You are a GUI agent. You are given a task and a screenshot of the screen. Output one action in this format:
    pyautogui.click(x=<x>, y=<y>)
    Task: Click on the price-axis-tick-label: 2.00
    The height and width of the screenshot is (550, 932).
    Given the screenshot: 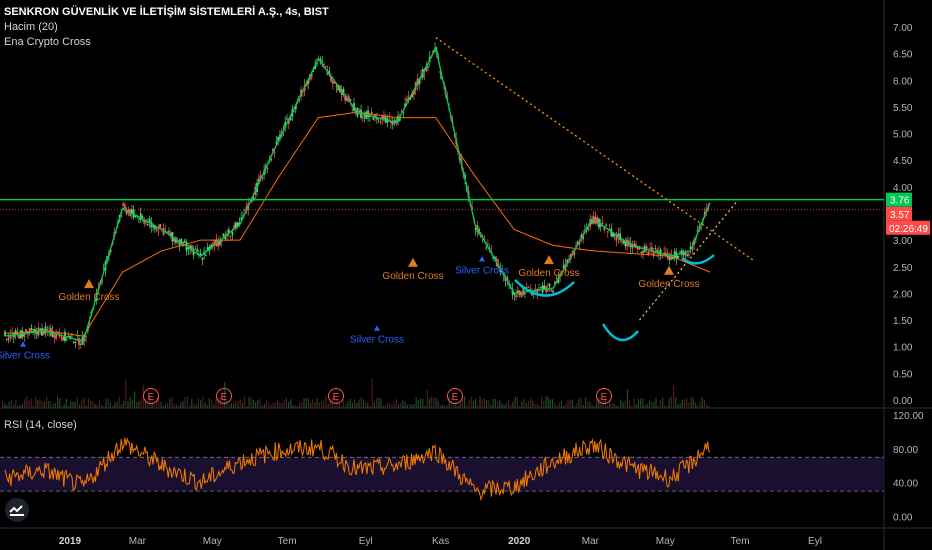 What is the action you would take?
    pyautogui.click(x=903, y=294)
    